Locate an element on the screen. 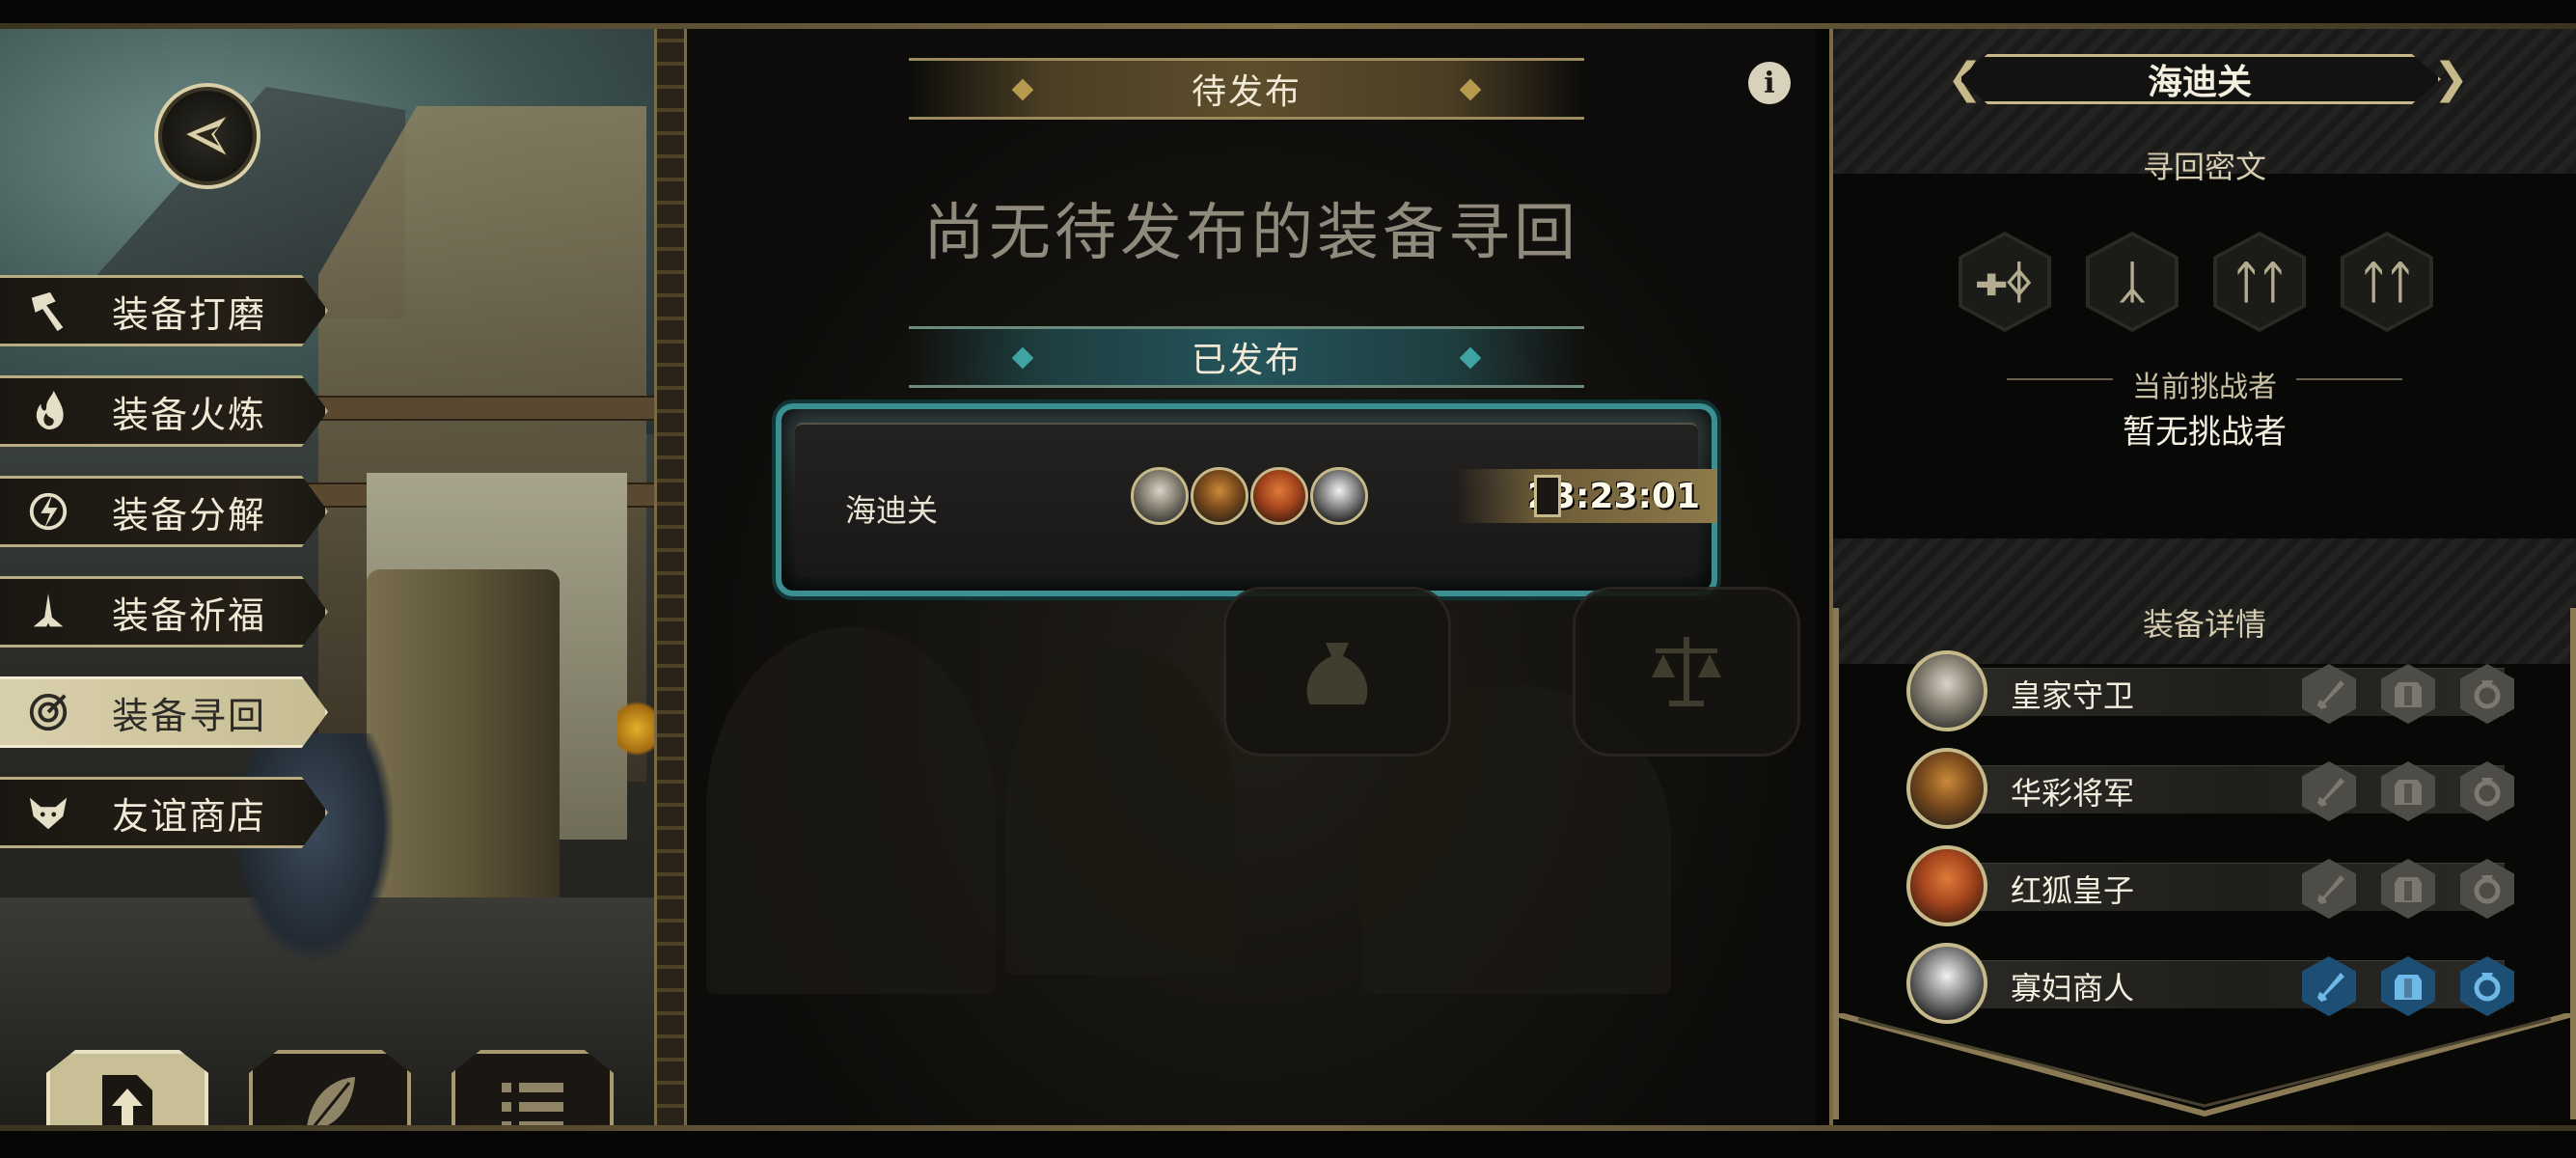 This screenshot has width=2576, height=1158. menu-item-forge: 装备火炼 is located at coordinates (164, 411).